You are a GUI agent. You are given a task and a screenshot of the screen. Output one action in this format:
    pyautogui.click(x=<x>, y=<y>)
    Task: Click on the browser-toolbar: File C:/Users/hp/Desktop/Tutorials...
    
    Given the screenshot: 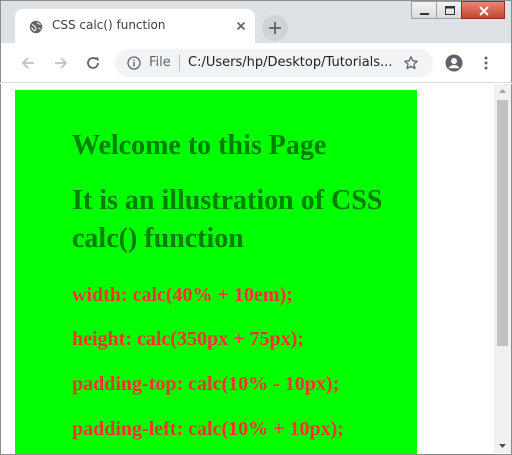 What is the action you would take?
    pyautogui.click(x=256, y=63)
    